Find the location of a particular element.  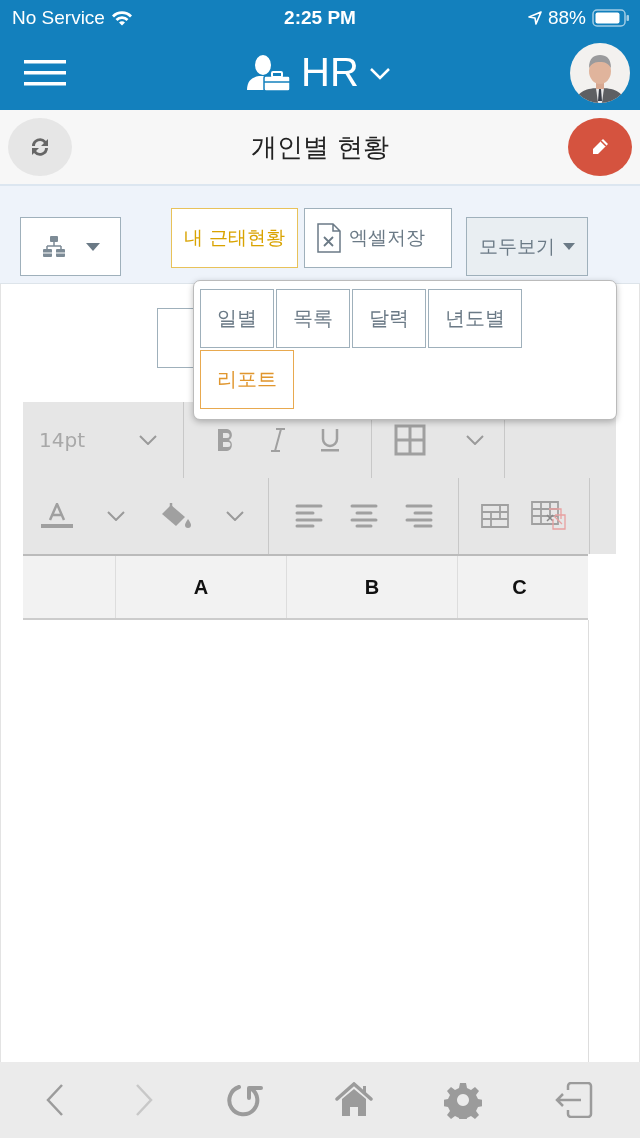

view-option: 년도별 is located at coordinates (475, 318).